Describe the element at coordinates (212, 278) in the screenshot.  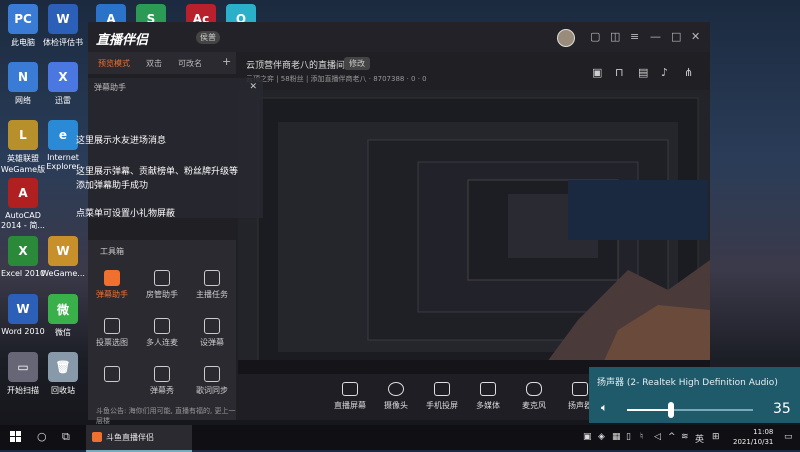
I see `task-icon` at that location.